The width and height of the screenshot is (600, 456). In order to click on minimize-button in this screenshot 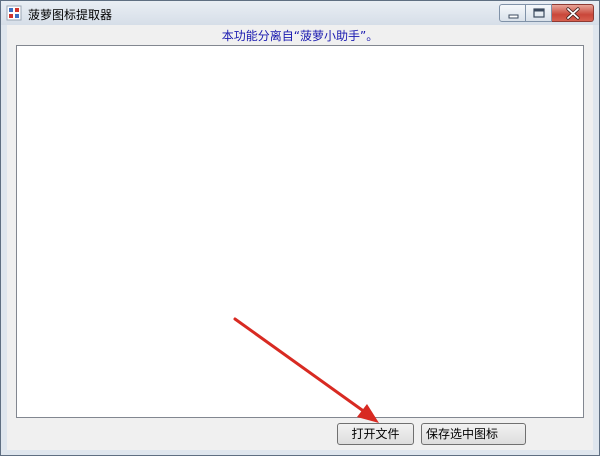, I will do `click(512, 13)`.